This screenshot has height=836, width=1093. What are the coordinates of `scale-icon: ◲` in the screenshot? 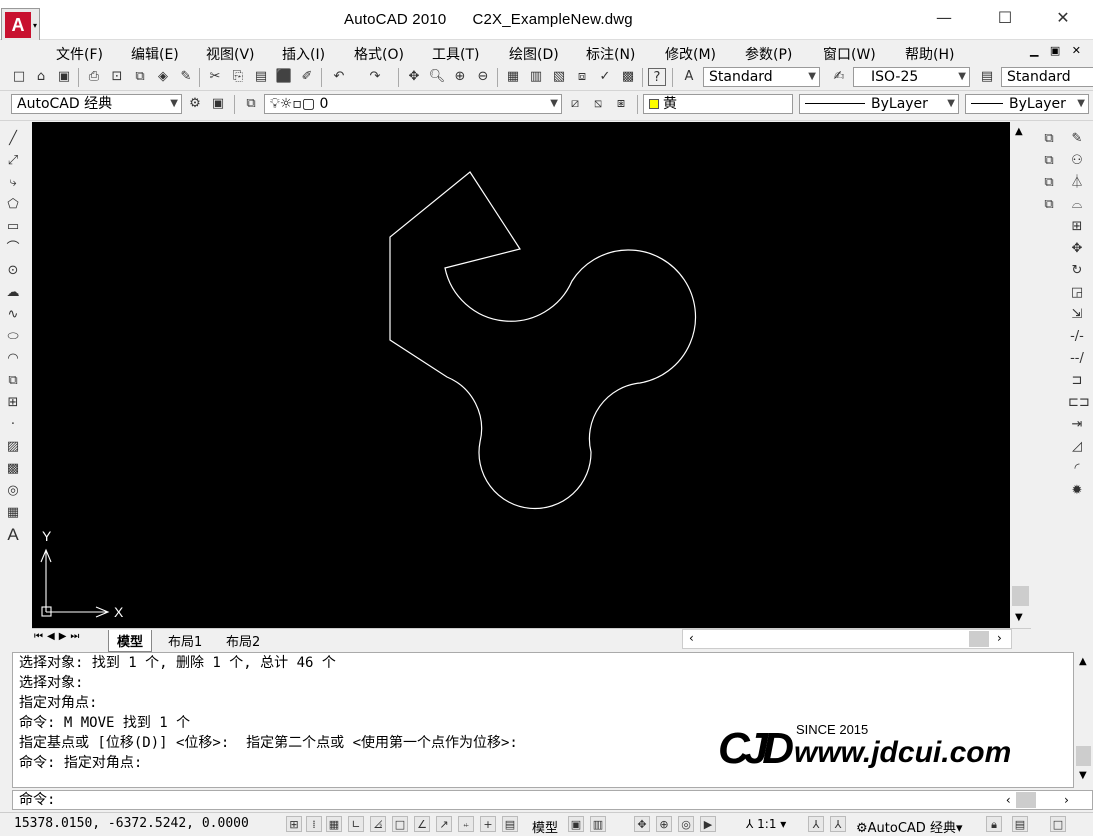 It's located at (1077, 293).